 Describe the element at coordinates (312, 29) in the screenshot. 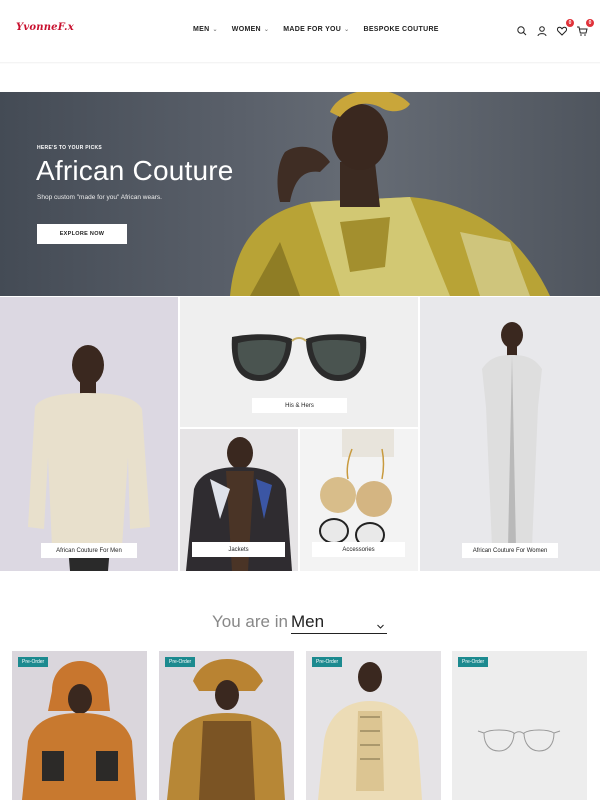

I see `nav-label: MADE FOR YOU` at that location.